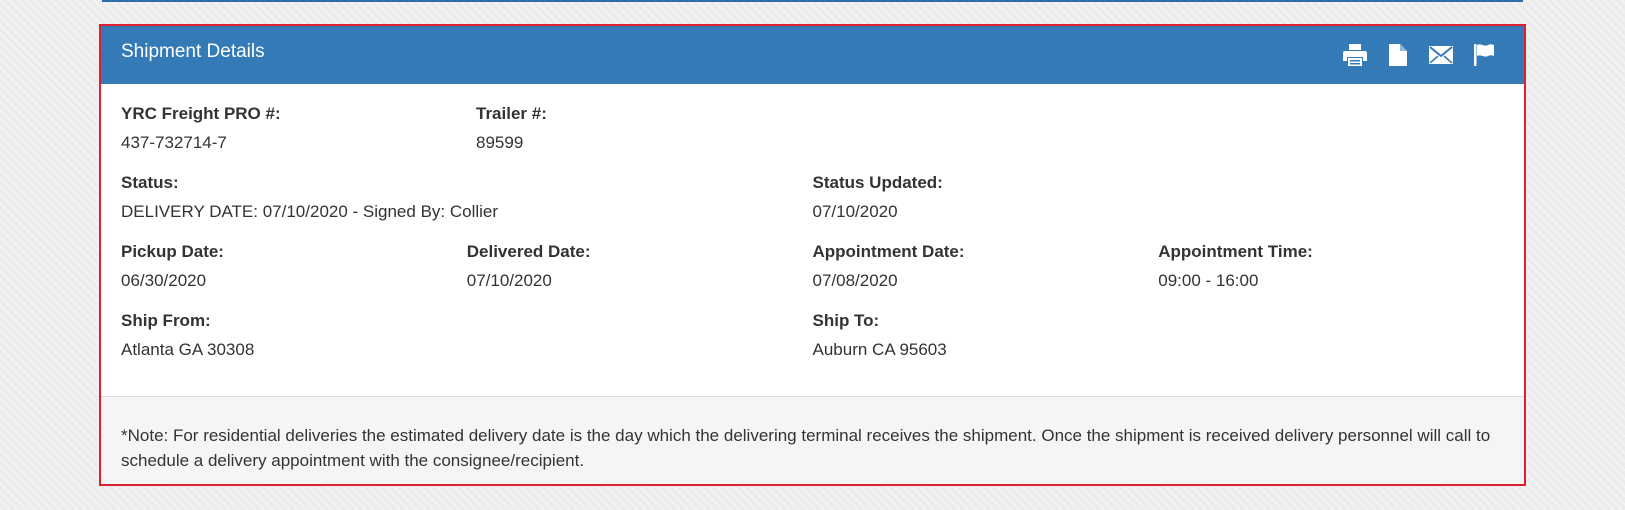 This screenshot has height=510, width=1625. What do you see at coordinates (846, 320) in the screenshot?
I see `ship-to-label: Ship To:` at bounding box center [846, 320].